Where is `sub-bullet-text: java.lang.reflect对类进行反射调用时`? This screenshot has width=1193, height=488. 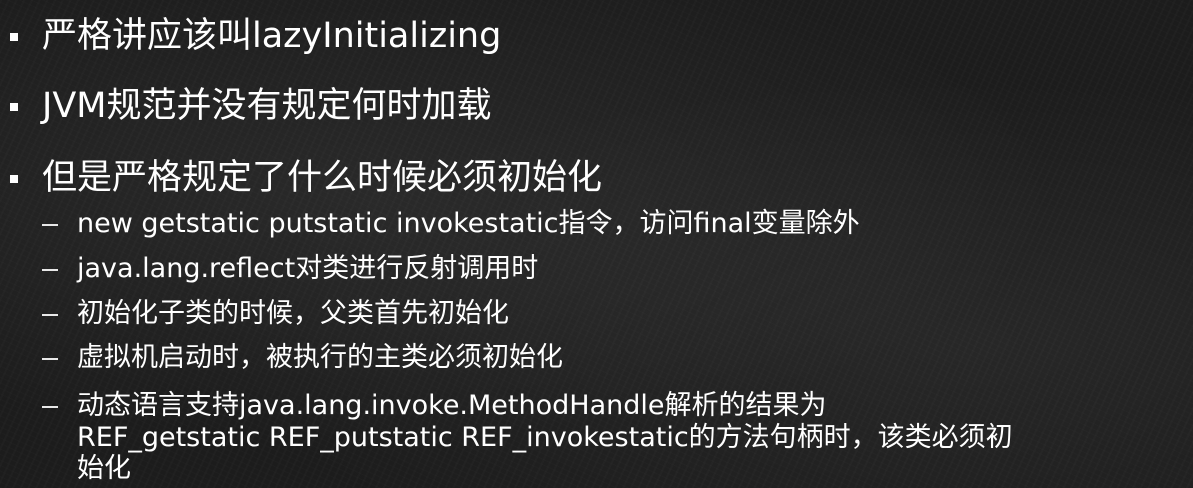 sub-bullet-text: java.lang.reflect对类进行反射调用时 is located at coordinates (308, 268).